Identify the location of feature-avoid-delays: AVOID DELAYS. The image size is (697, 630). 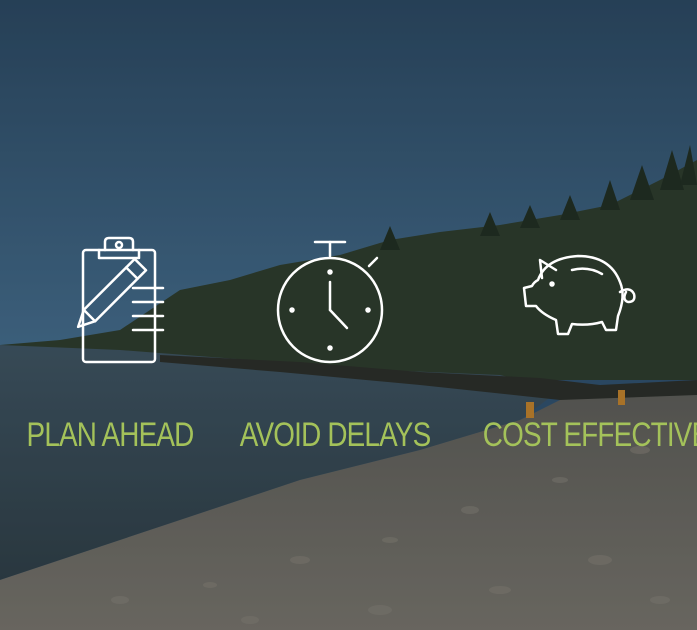
(330, 342).